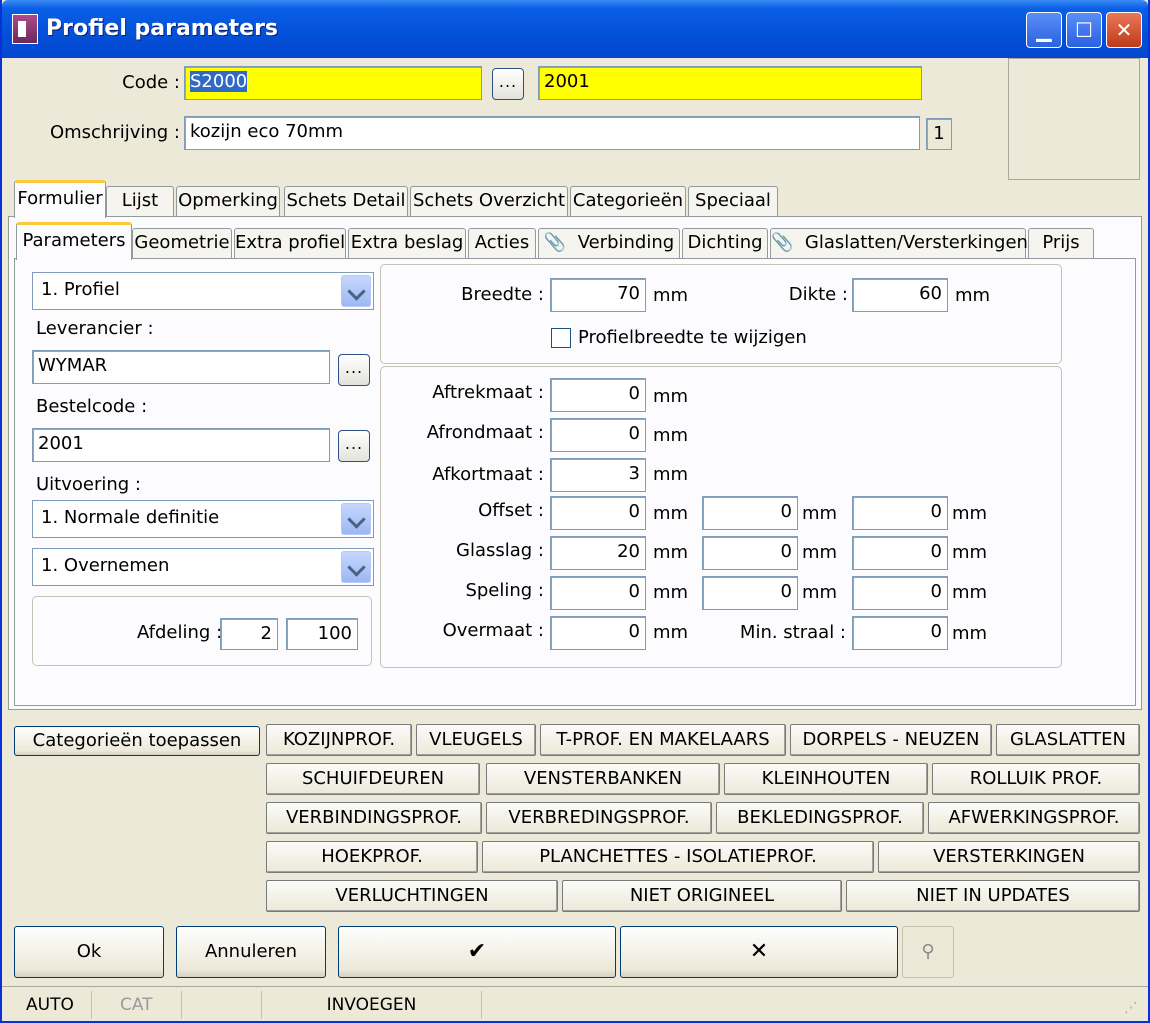 This screenshot has width=1150, height=1023. What do you see at coordinates (826, 779) in the screenshot?
I see `category-kleinhouten-button: KLEINHOUTEN` at bounding box center [826, 779].